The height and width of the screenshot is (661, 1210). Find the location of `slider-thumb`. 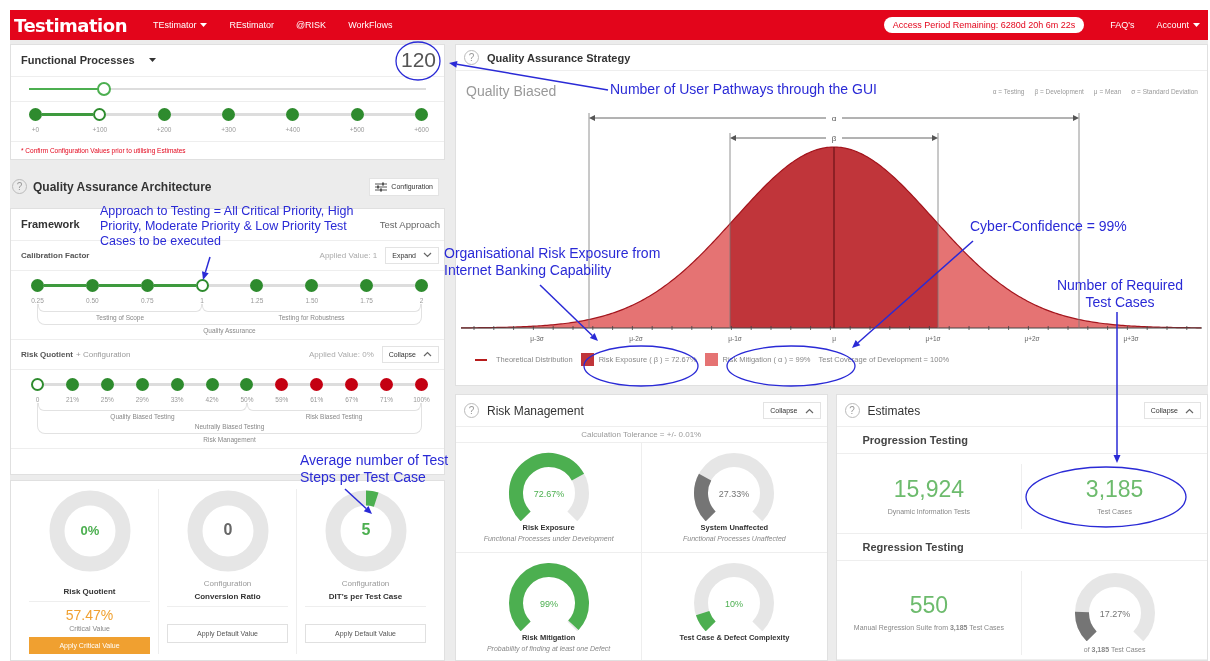

slider-thumb is located at coordinates (104, 89).